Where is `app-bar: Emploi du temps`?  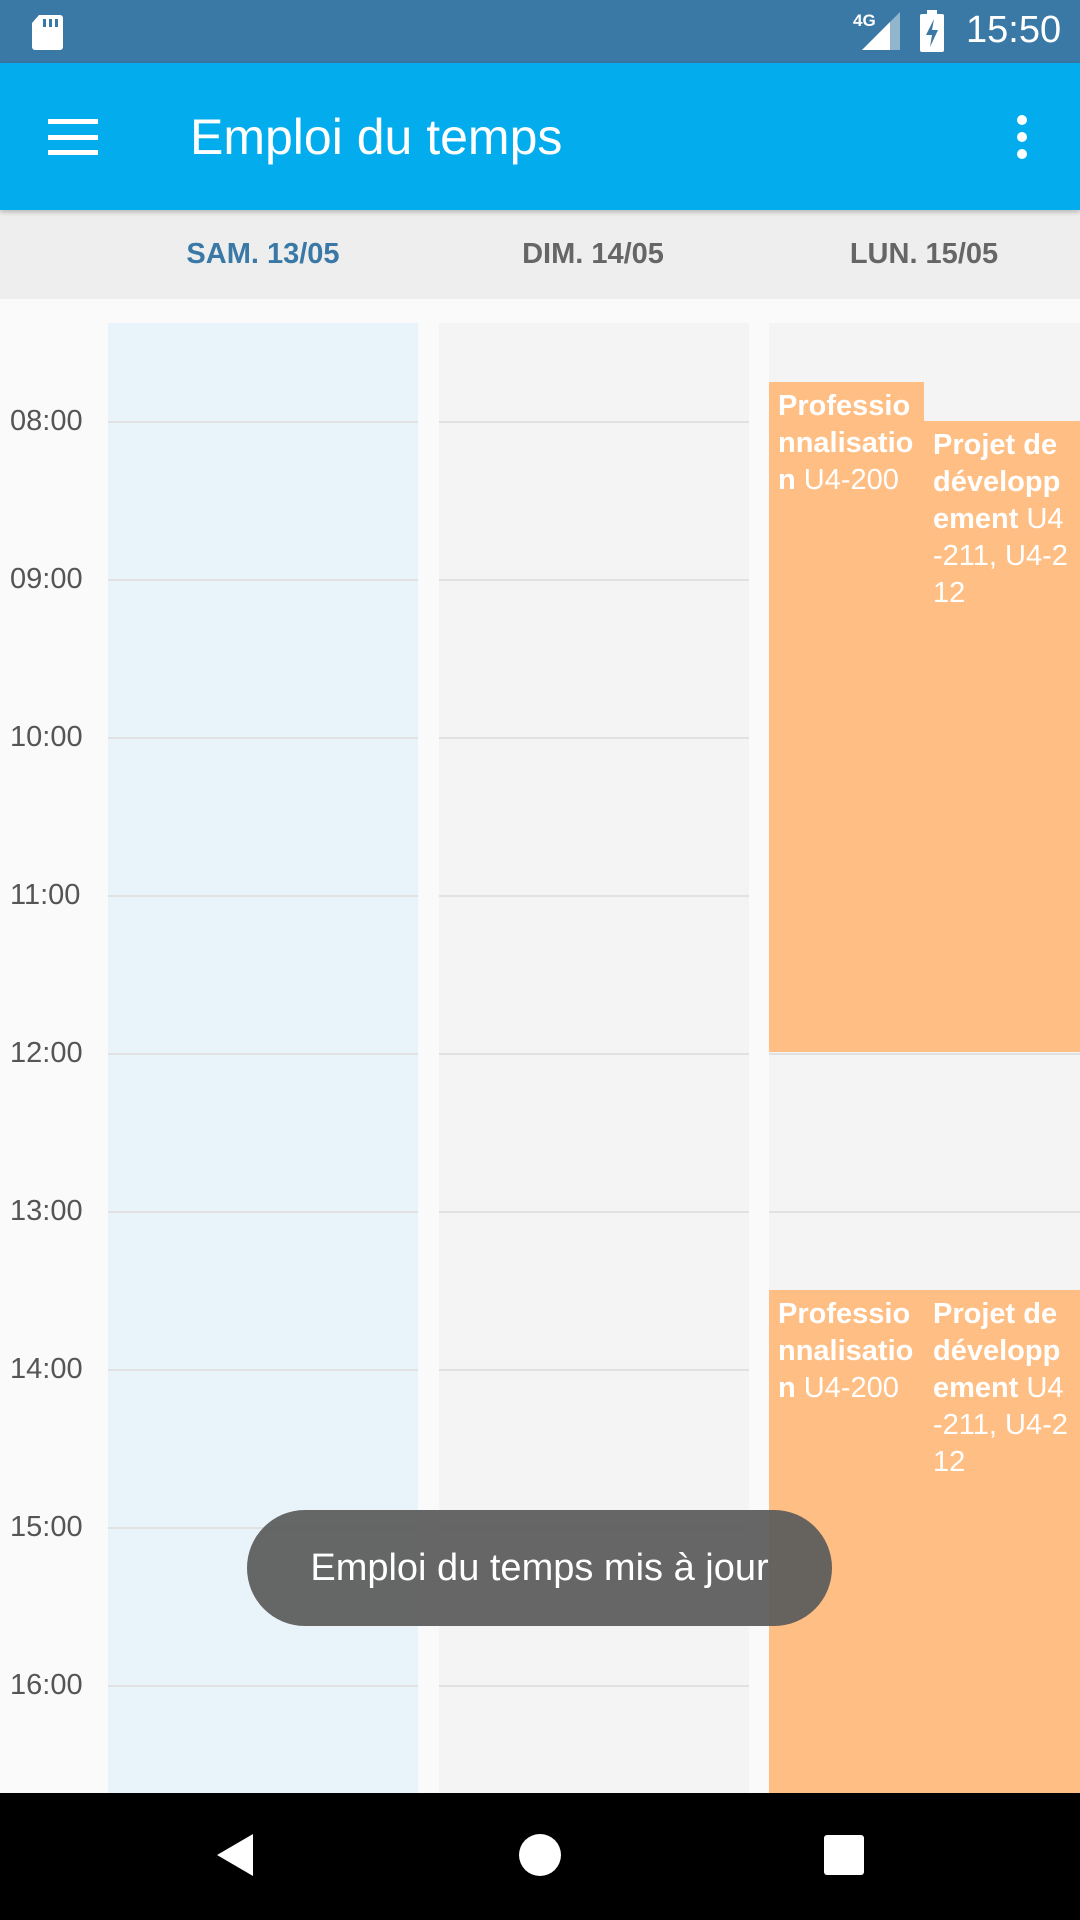 app-bar: Emploi du temps is located at coordinates (540, 136).